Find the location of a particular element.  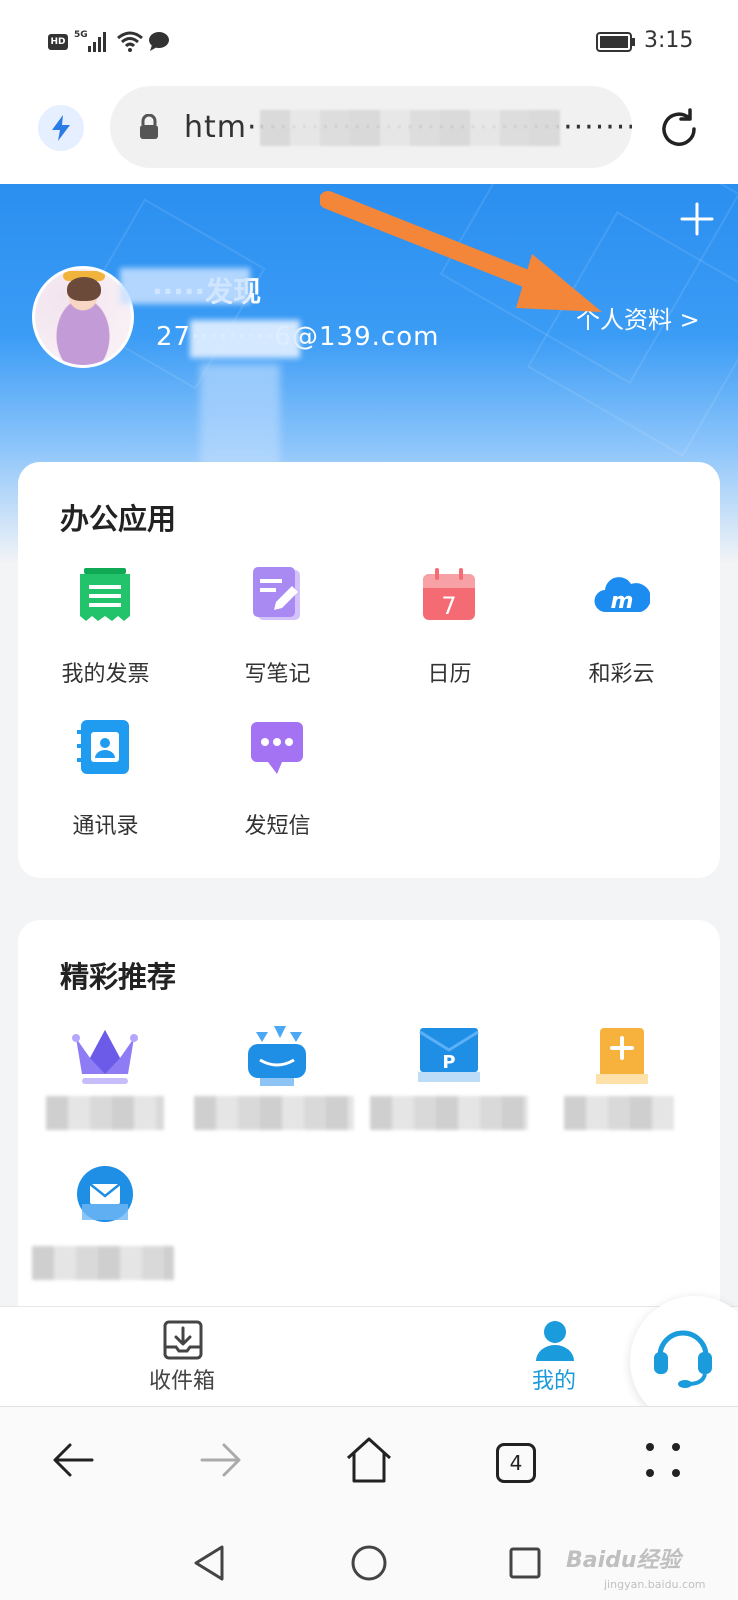

status-bar: HD 5G 3:15 is located at coordinates (369, 42).